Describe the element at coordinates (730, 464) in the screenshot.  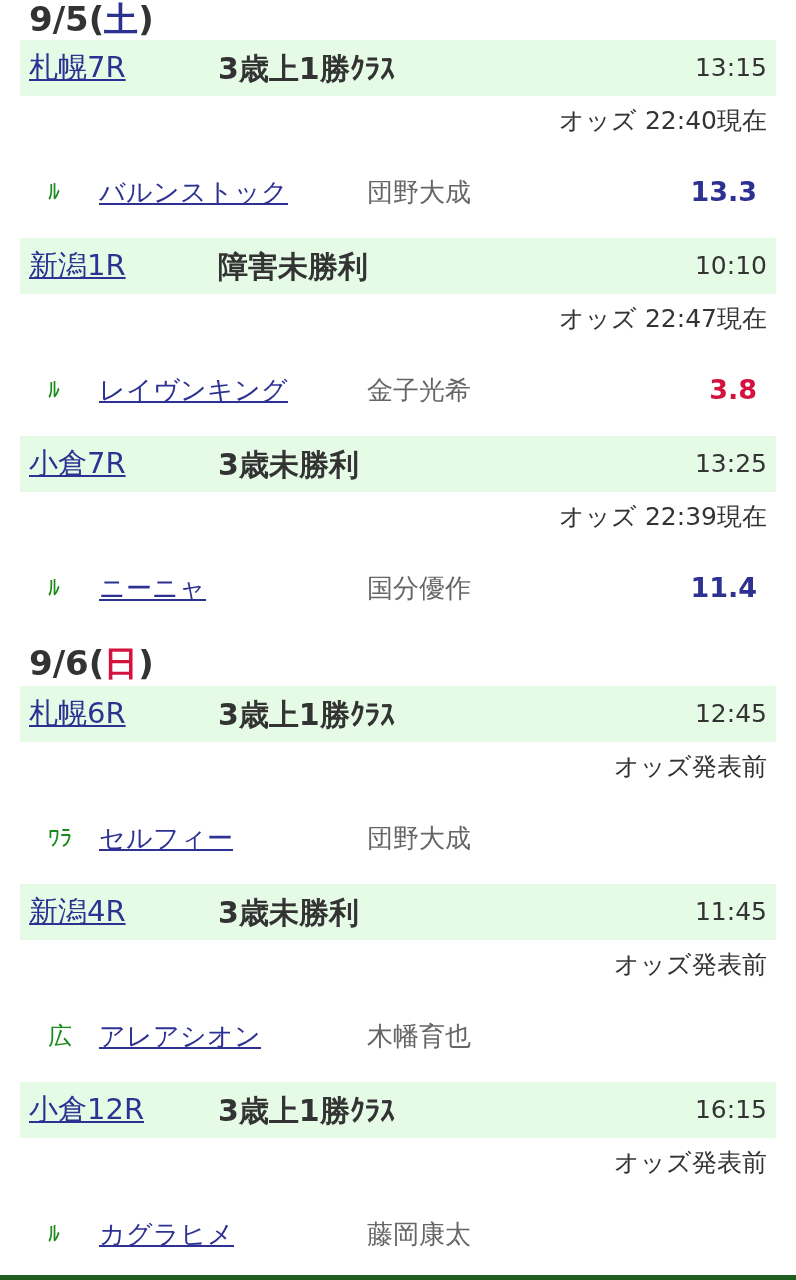
I see `race-time: 13:25` at that location.